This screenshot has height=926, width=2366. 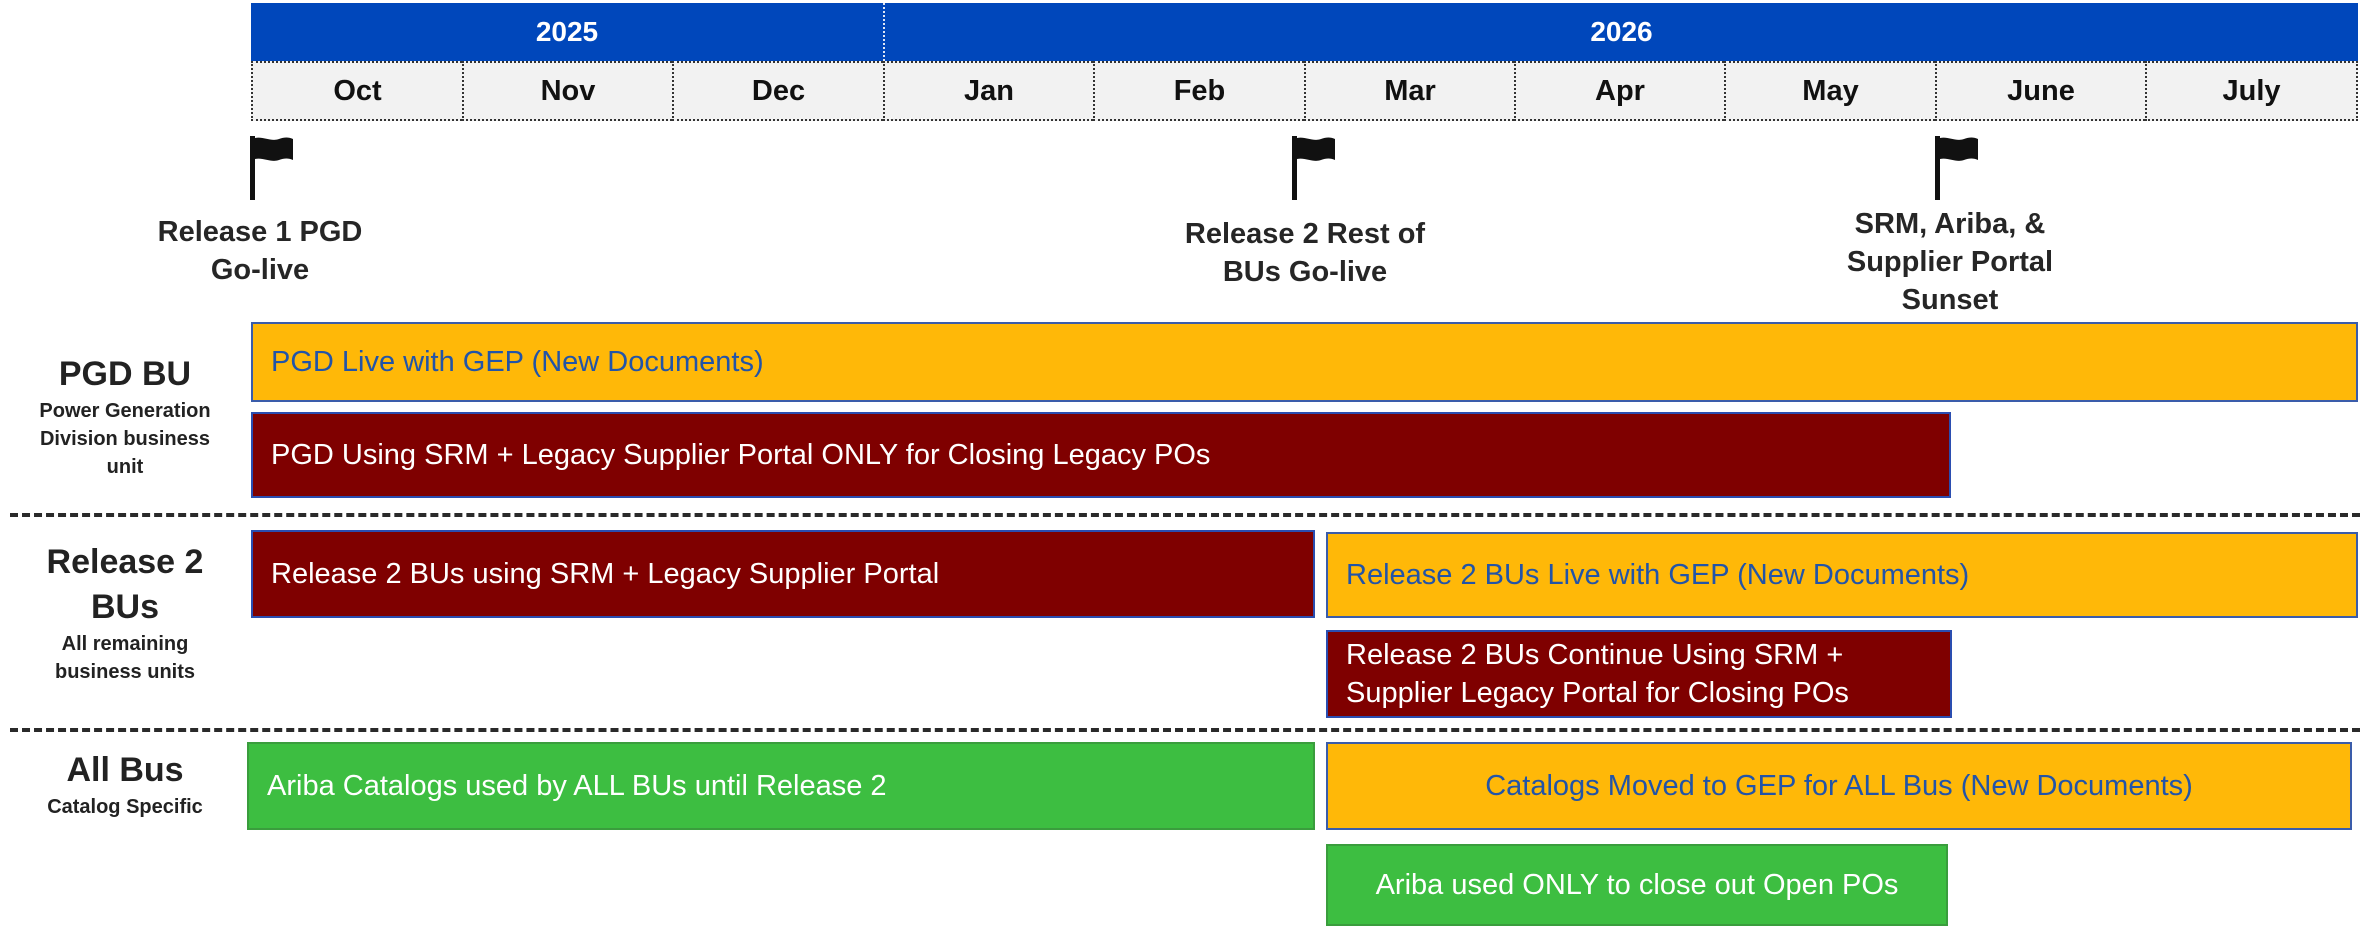 I want to click on month-may: May, so click(x=1829, y=91).